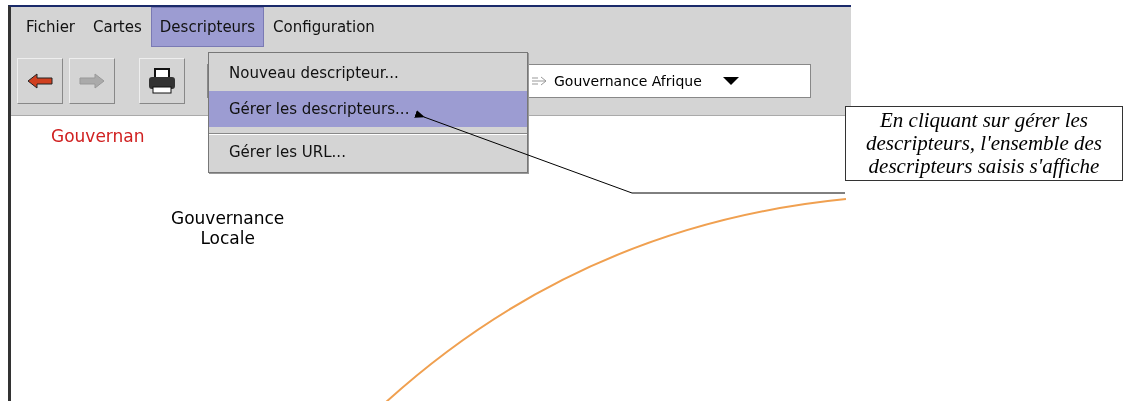 This screenshot has width=1124, height=401. I want to click on node-label: Gouvernance Locale, so click(228, 228).